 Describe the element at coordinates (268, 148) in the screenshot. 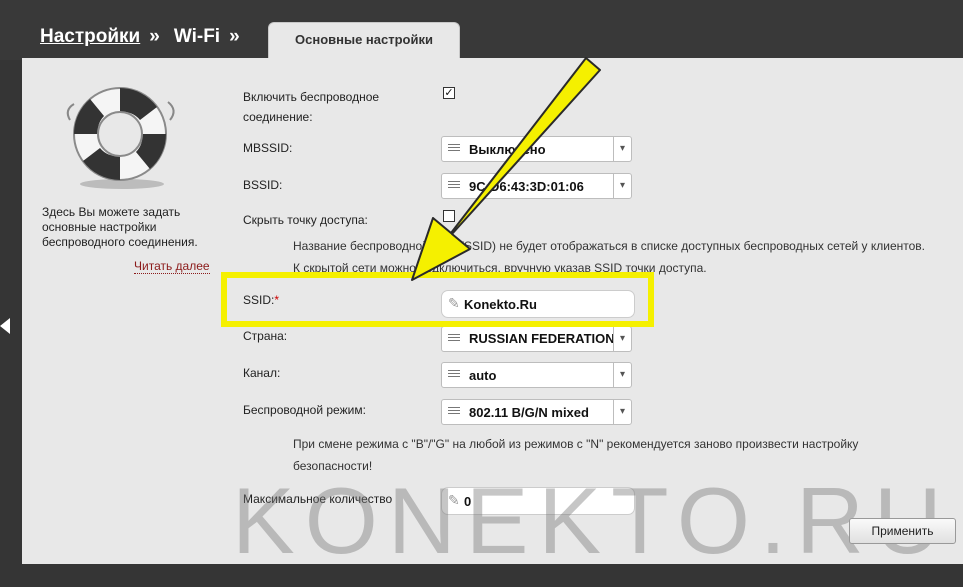

I see `mbssid-label: MBSSID:` at that location.